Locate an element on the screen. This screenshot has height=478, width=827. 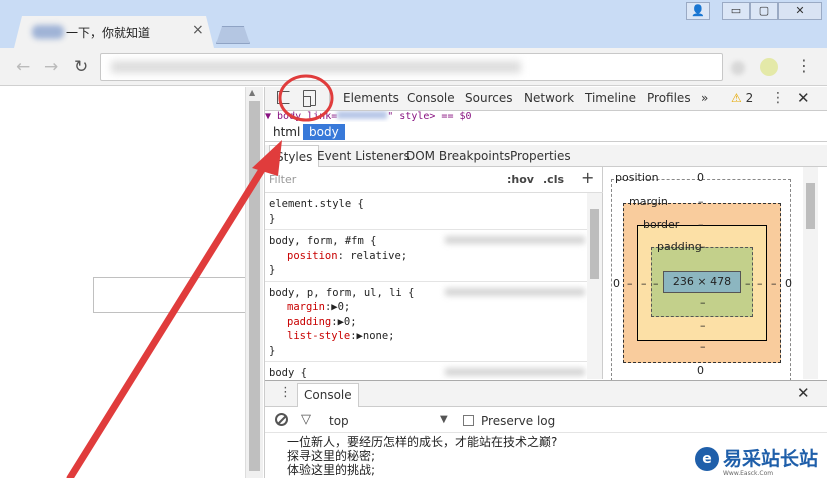
preserve-log-label: Preserve log is located at coordinates (518, 421).